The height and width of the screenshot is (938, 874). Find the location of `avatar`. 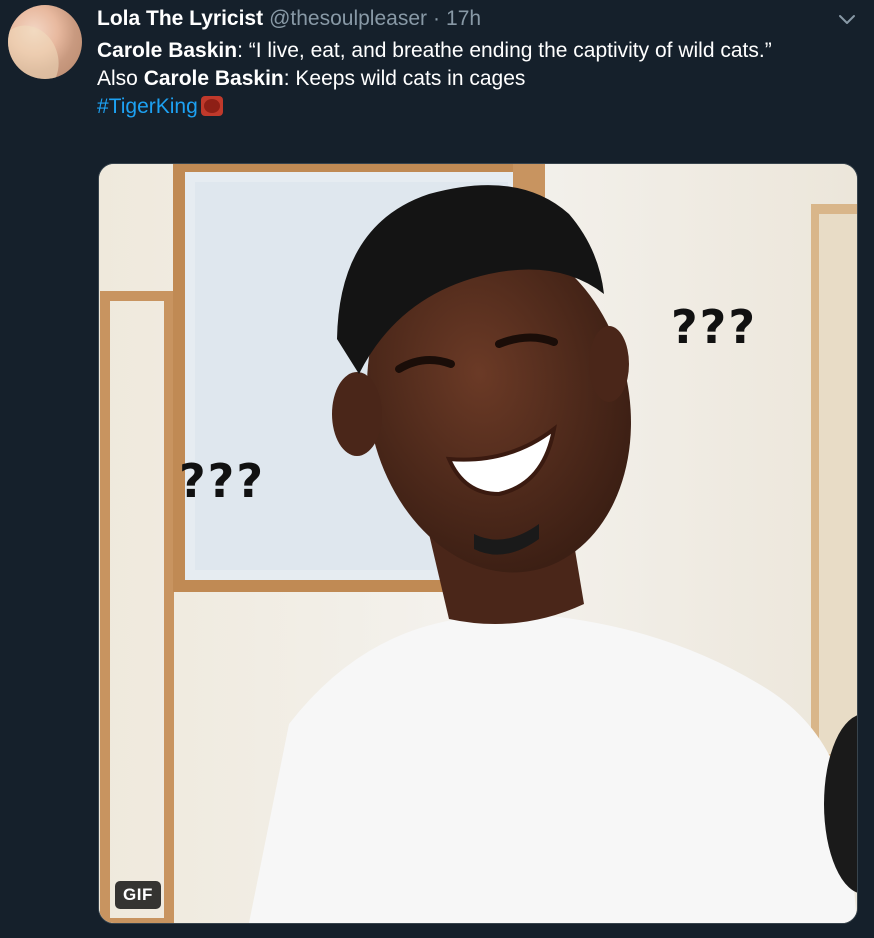

avatar is located at coordinates (45, 42).